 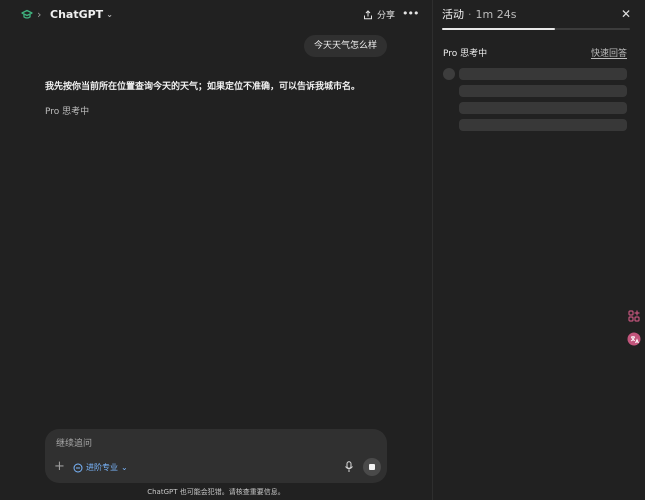 I want to click on plus-icon: +, so click(x=60, y=467).